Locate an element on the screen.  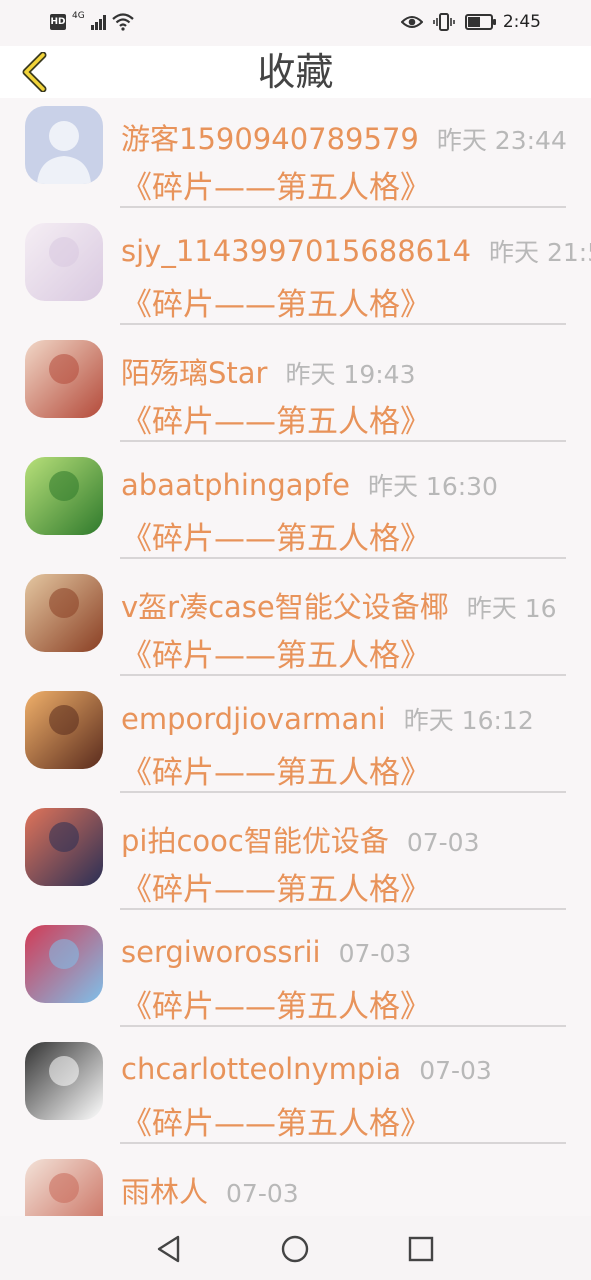
item-header: sjy_1143997015688614 昨天 21:5 is located at coordinates (356, 251).